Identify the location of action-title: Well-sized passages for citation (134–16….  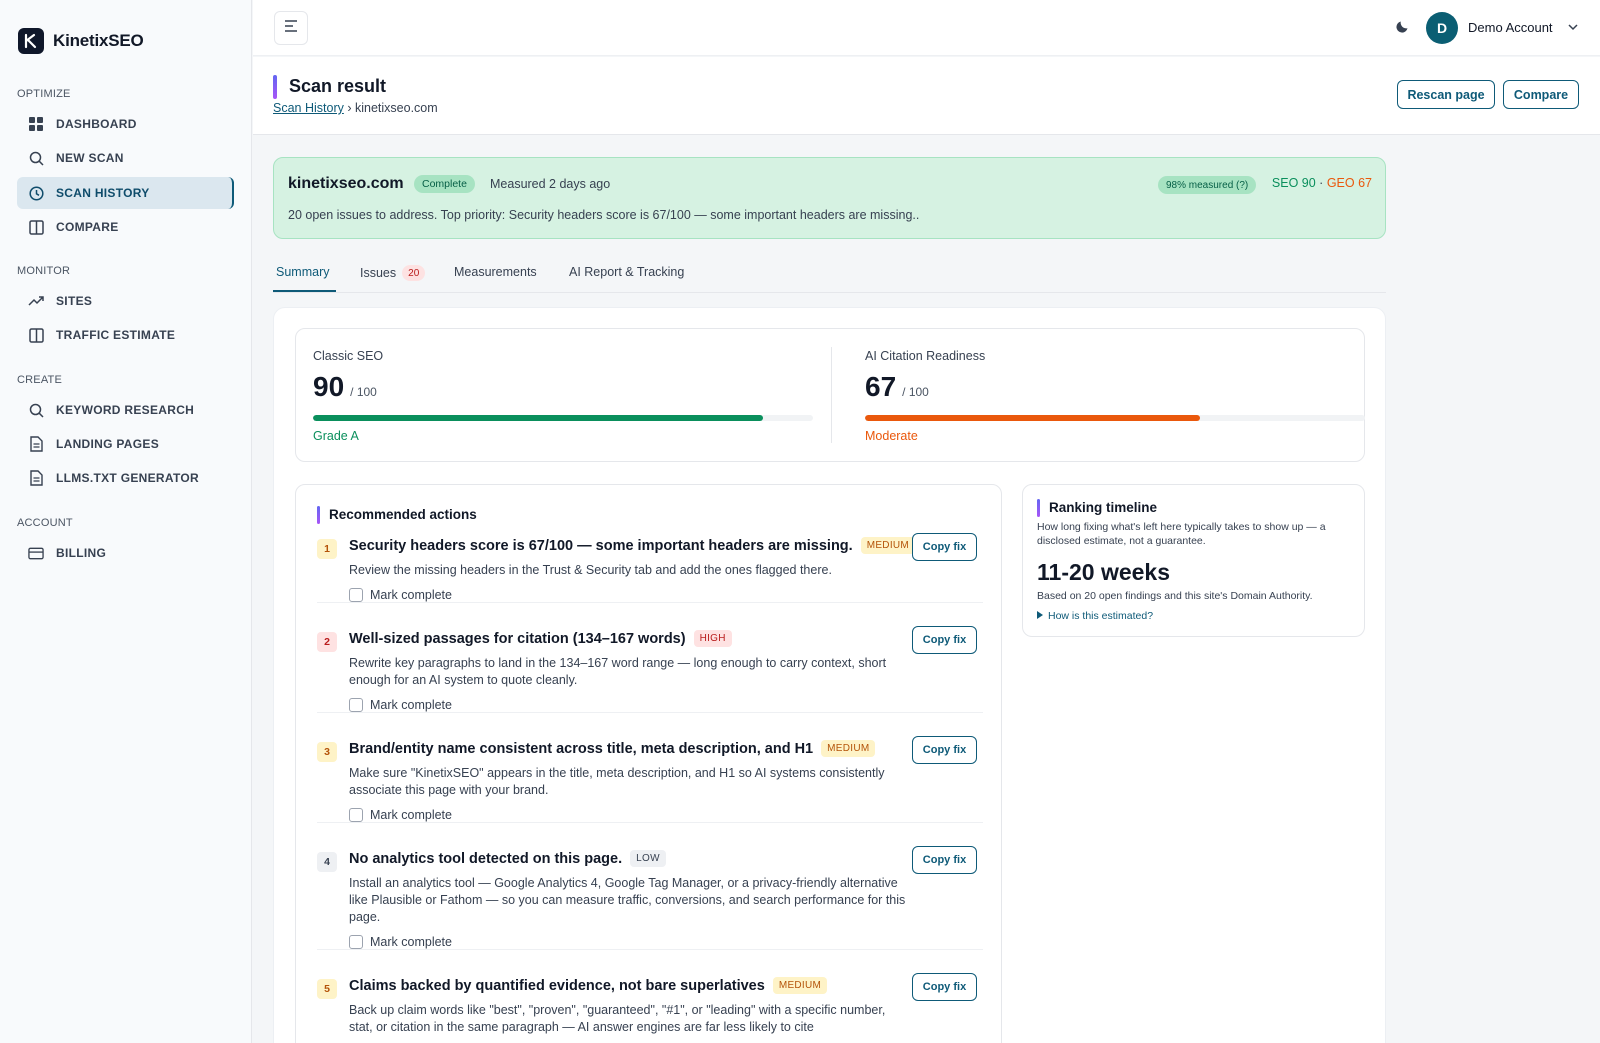
(540, 638).